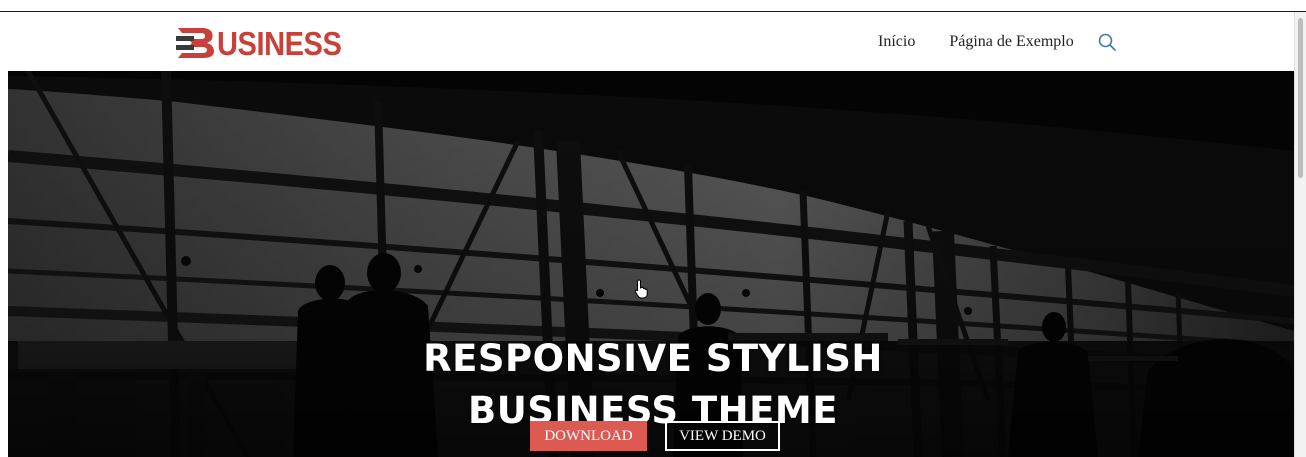 The height and width of the screenshot is (457, 1306). Describe the element at coordinates (588, 436) in the screenshot. I see `download-button: DOWNLOAD` at that location.